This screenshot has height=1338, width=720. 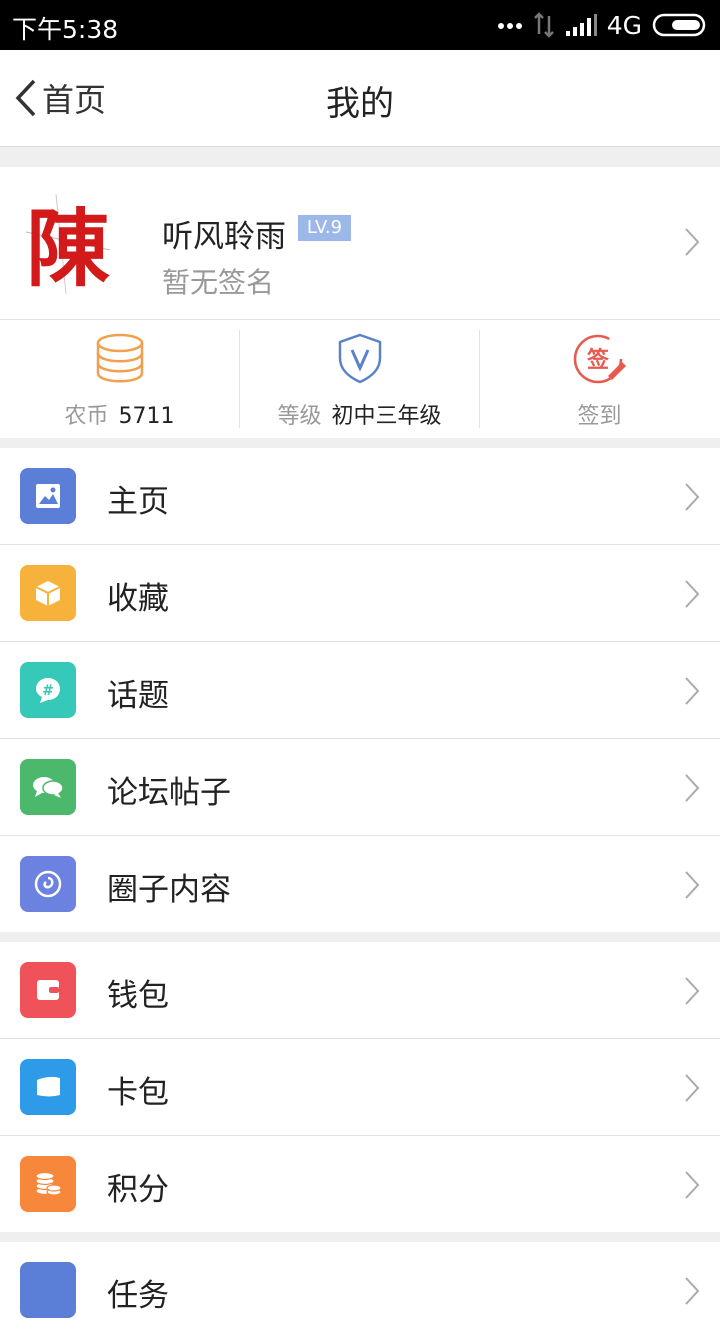 What do you see at coordinates (360, 25) in the screenshot?
I see `status-bar: 下午5:38 4G` at bounding box center [360, 25].